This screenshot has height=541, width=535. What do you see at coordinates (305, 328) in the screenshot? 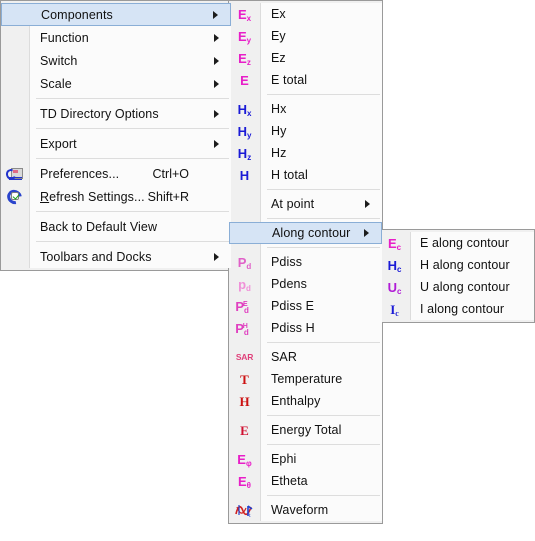
I see `menu-item-pdiss-h: PdH Pdiss H` at bounding box center [305, 328].